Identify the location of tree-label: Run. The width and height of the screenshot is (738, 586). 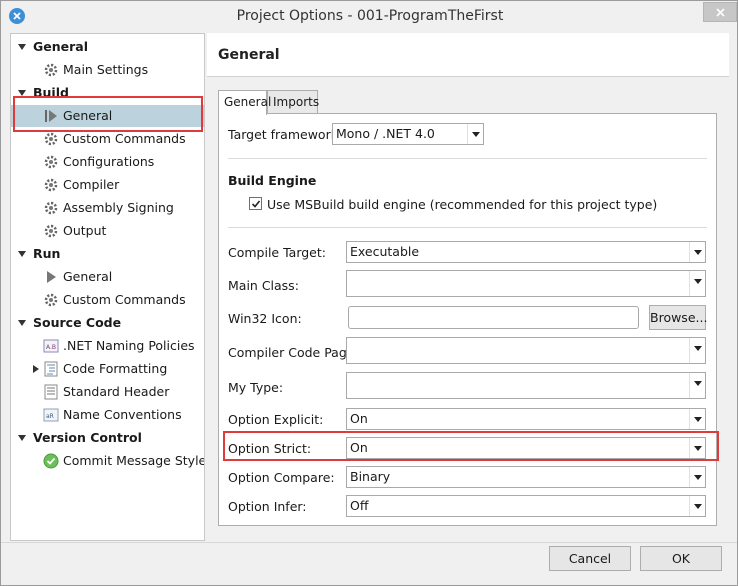
(47, 253).